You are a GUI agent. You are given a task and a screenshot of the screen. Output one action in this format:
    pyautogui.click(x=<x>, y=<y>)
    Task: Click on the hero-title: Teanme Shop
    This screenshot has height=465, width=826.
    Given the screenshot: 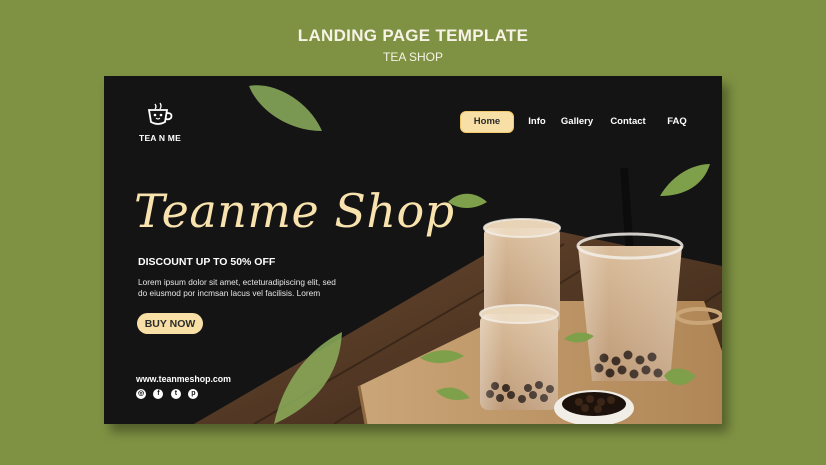 What is the action you would take?
    pyautogui.click(x=294, y=211)
    